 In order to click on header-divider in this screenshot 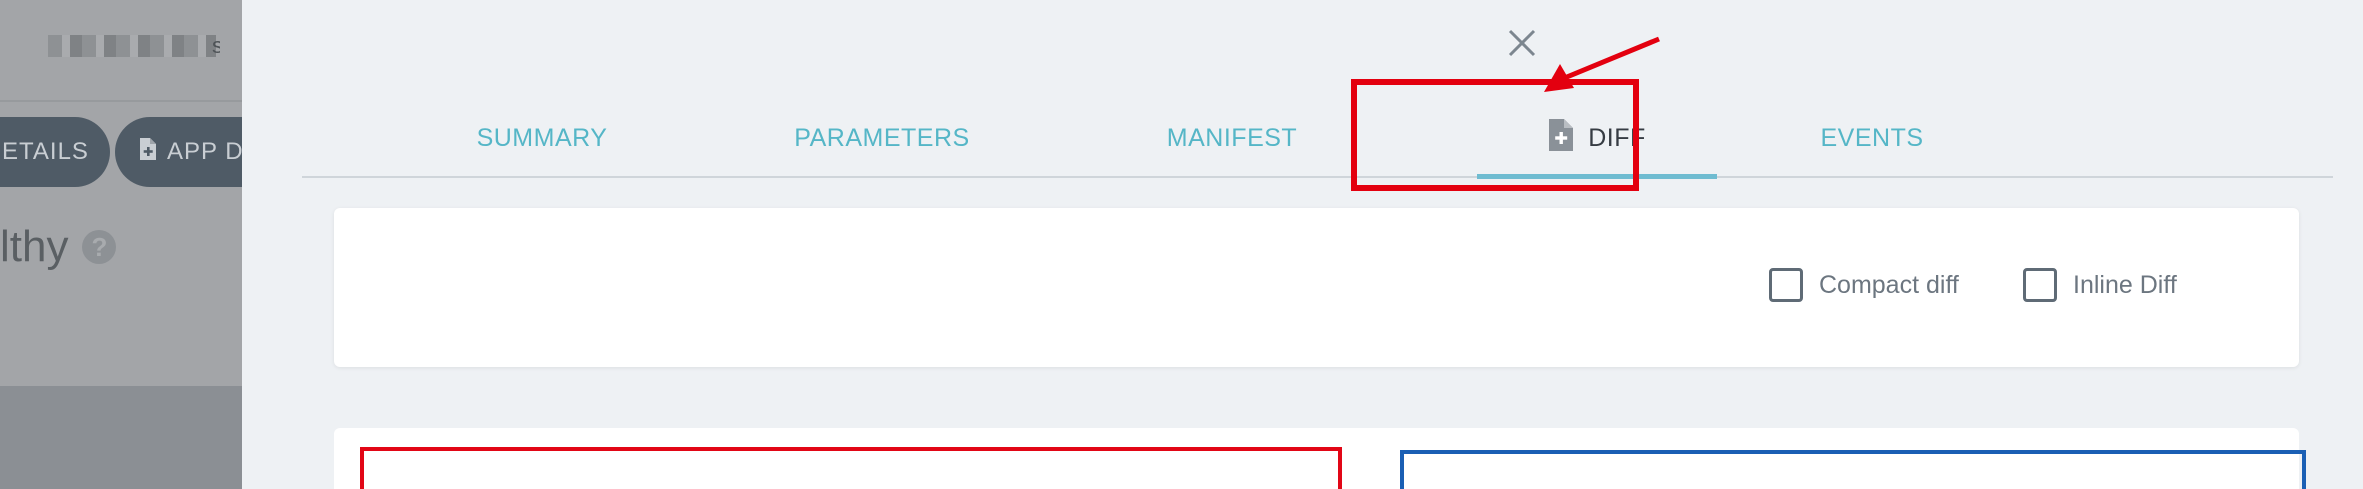, I will do `click(121, 101)`.